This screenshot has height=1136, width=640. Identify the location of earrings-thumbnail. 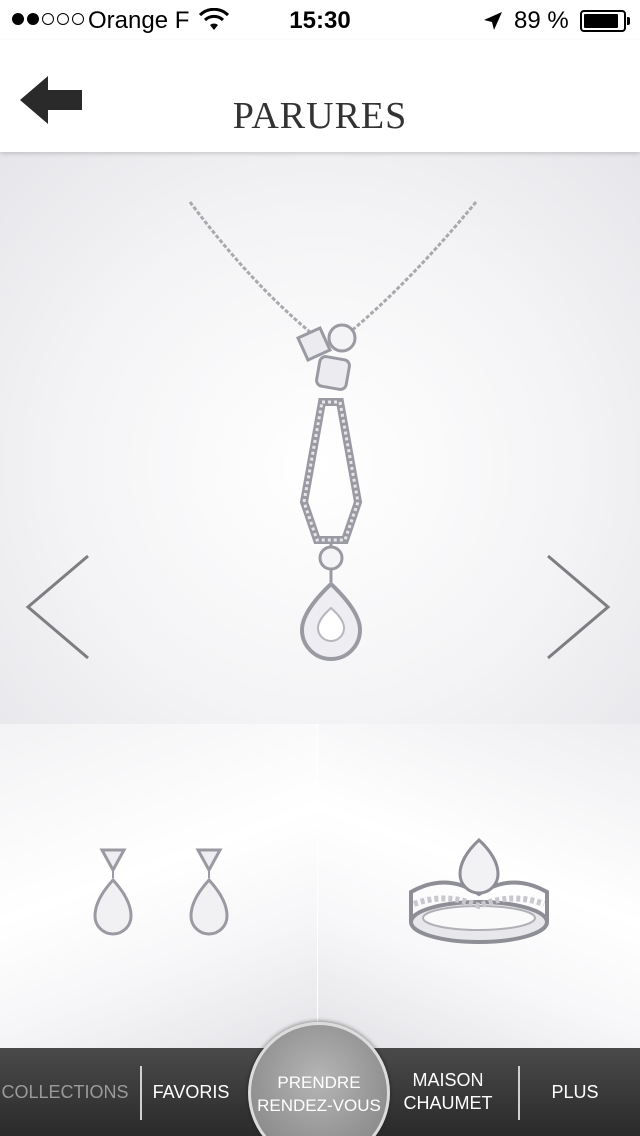
(158, 887).